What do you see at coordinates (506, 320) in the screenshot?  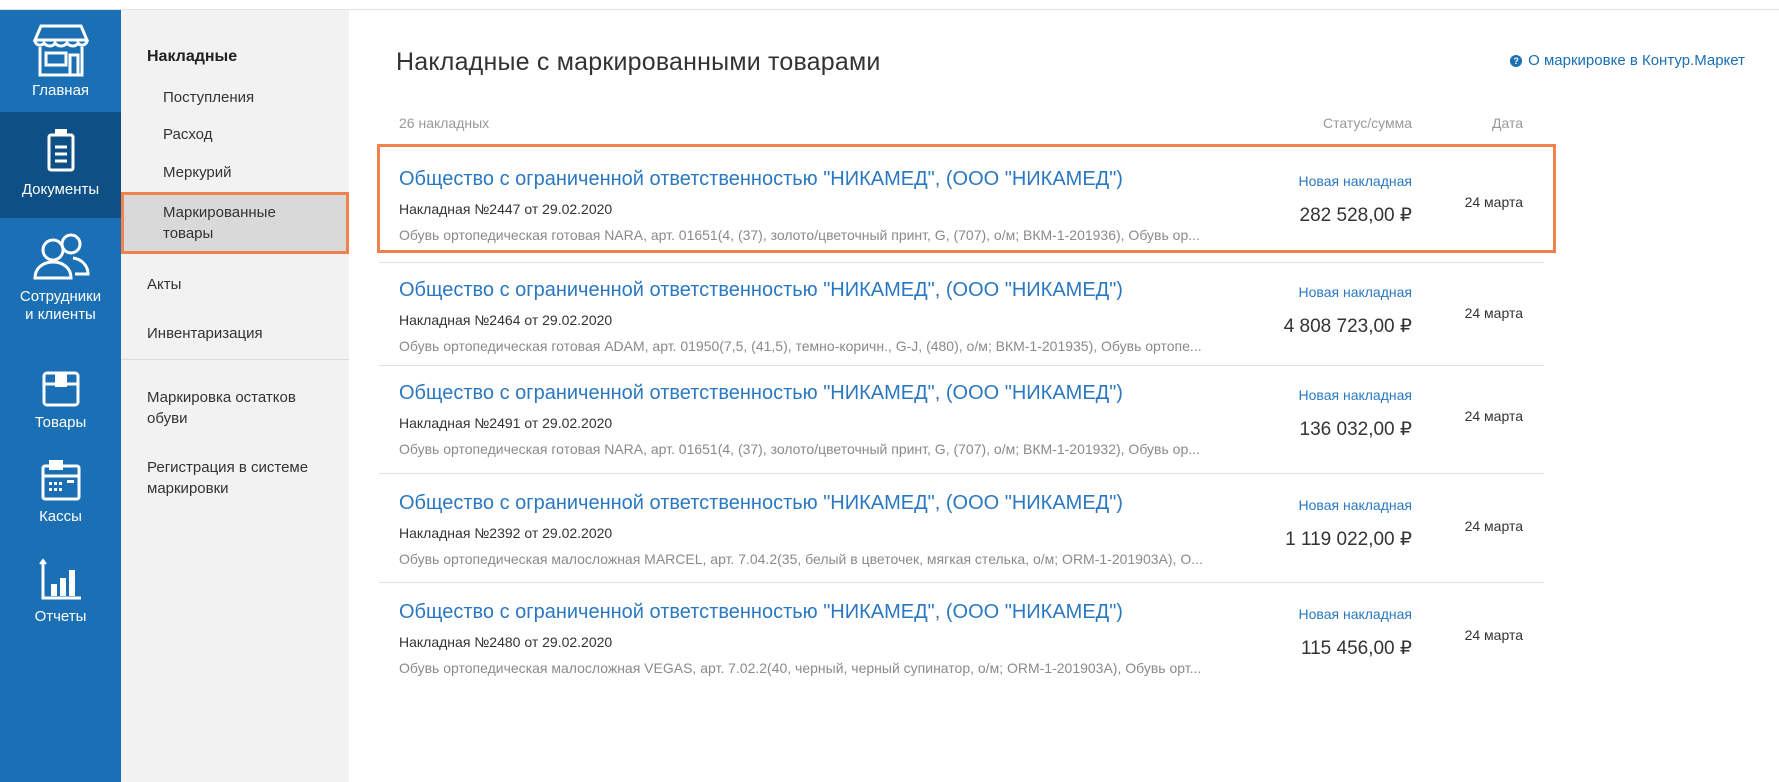 I see `invoice-number: Накладная №2464 от 29.02.2020` at bounding box center [506, 320].